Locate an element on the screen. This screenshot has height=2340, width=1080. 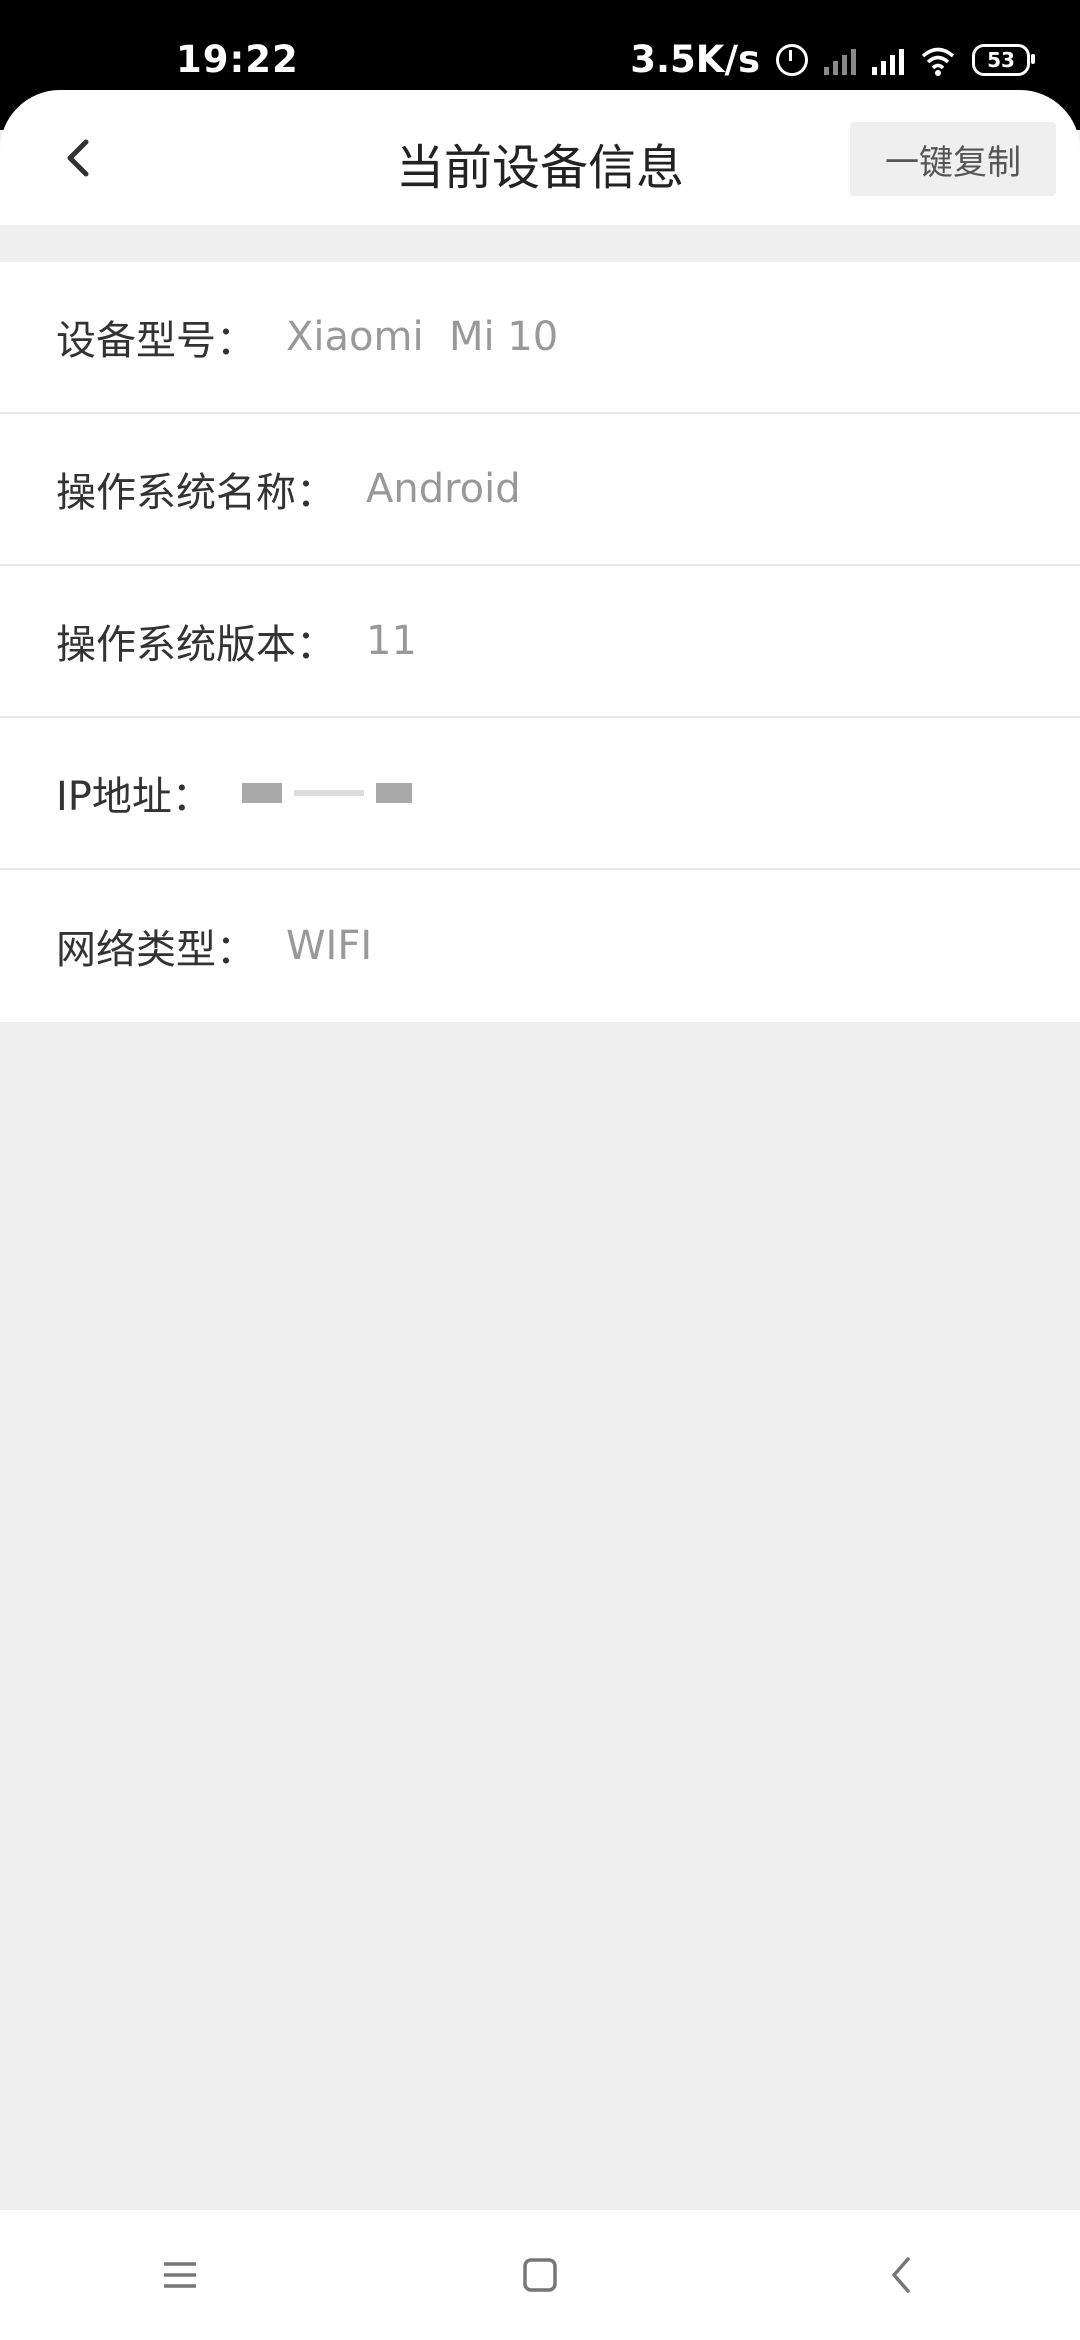
back-chevron-icon is located at coordinates (901, 2275).